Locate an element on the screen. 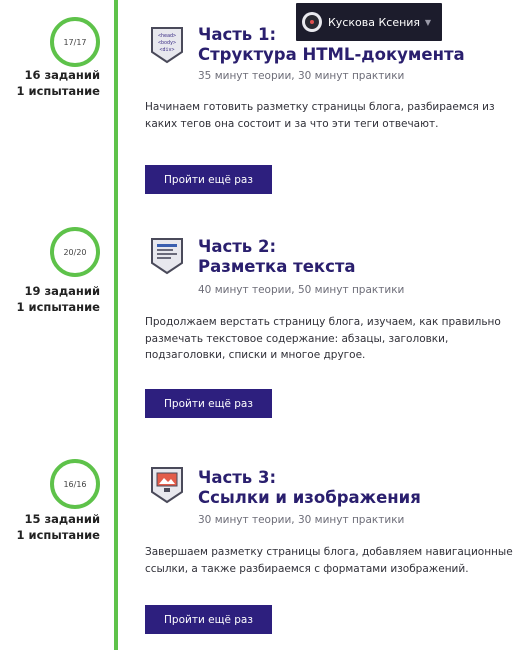  chapter-number: Часть 2: is located at coordinates (237, 246).